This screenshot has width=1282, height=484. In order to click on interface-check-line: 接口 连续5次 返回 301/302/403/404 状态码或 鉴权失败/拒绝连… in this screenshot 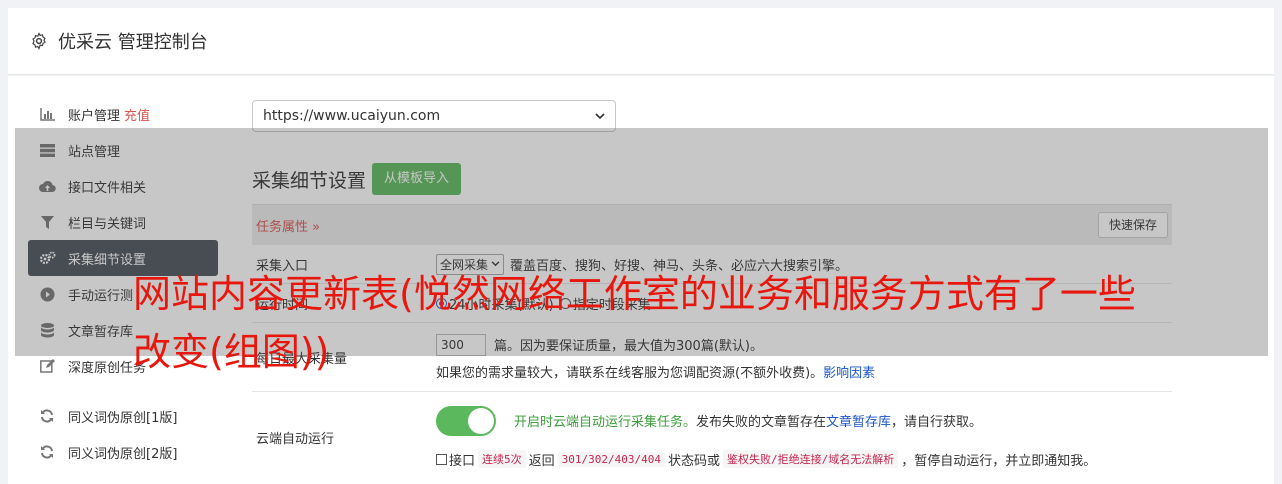, I will do `click(766, 459)`.